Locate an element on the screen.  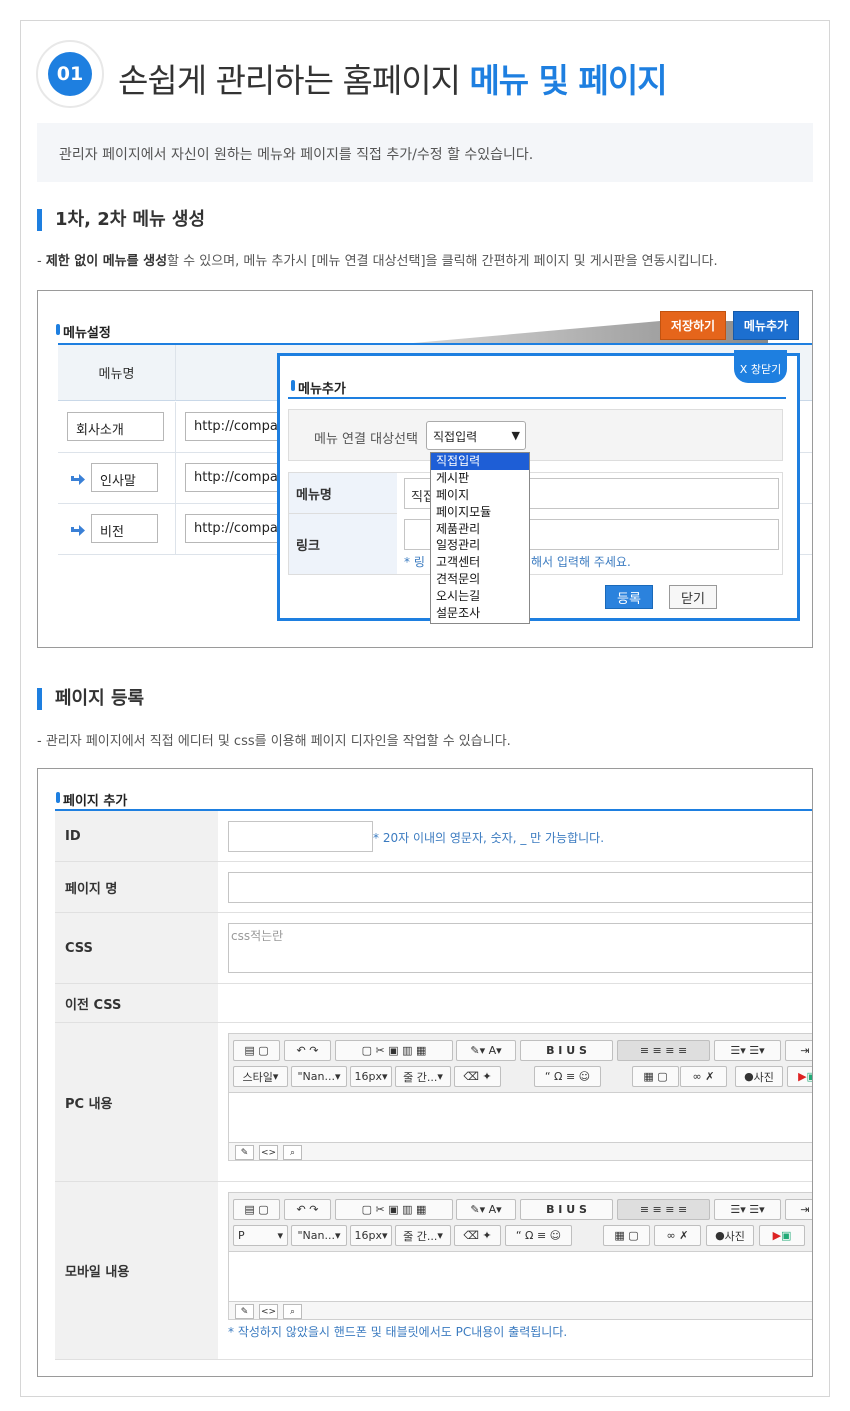
link-hint-end: 해서 입력해 주세요. is located at coordinates (581, 562).